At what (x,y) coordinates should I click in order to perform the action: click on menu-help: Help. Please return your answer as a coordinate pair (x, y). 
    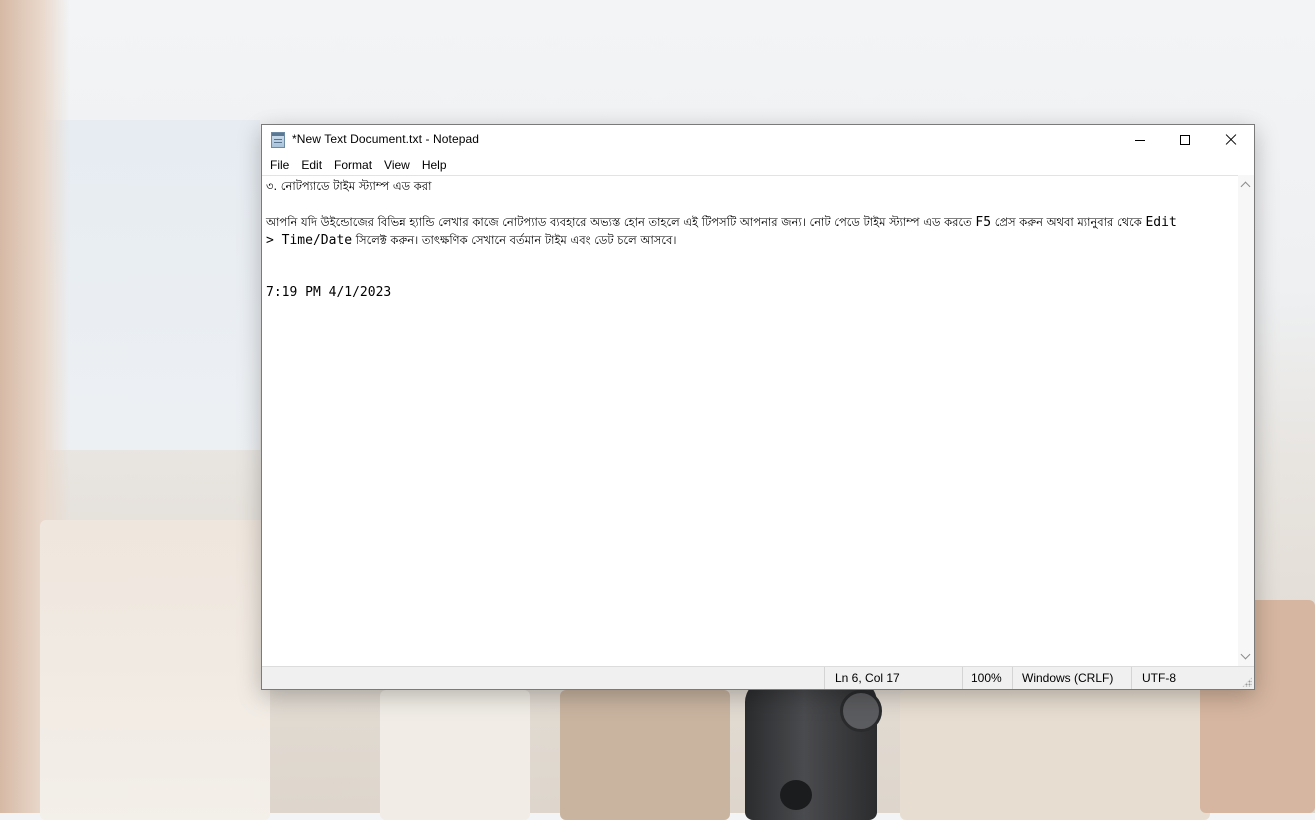
    Looking at the image, I should click on (434, 165).